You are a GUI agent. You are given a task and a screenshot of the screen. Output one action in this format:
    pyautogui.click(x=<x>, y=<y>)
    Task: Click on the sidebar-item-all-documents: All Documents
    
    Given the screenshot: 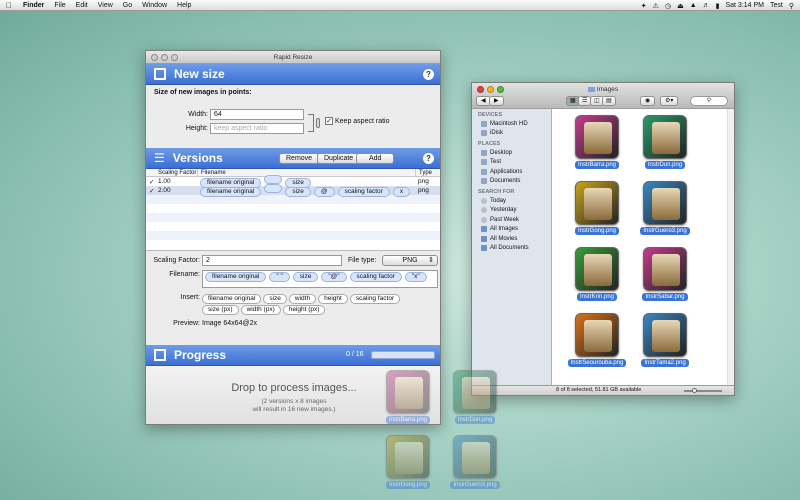 What is the action you would take?
    pyautogui.click(x=511, y=249)
    